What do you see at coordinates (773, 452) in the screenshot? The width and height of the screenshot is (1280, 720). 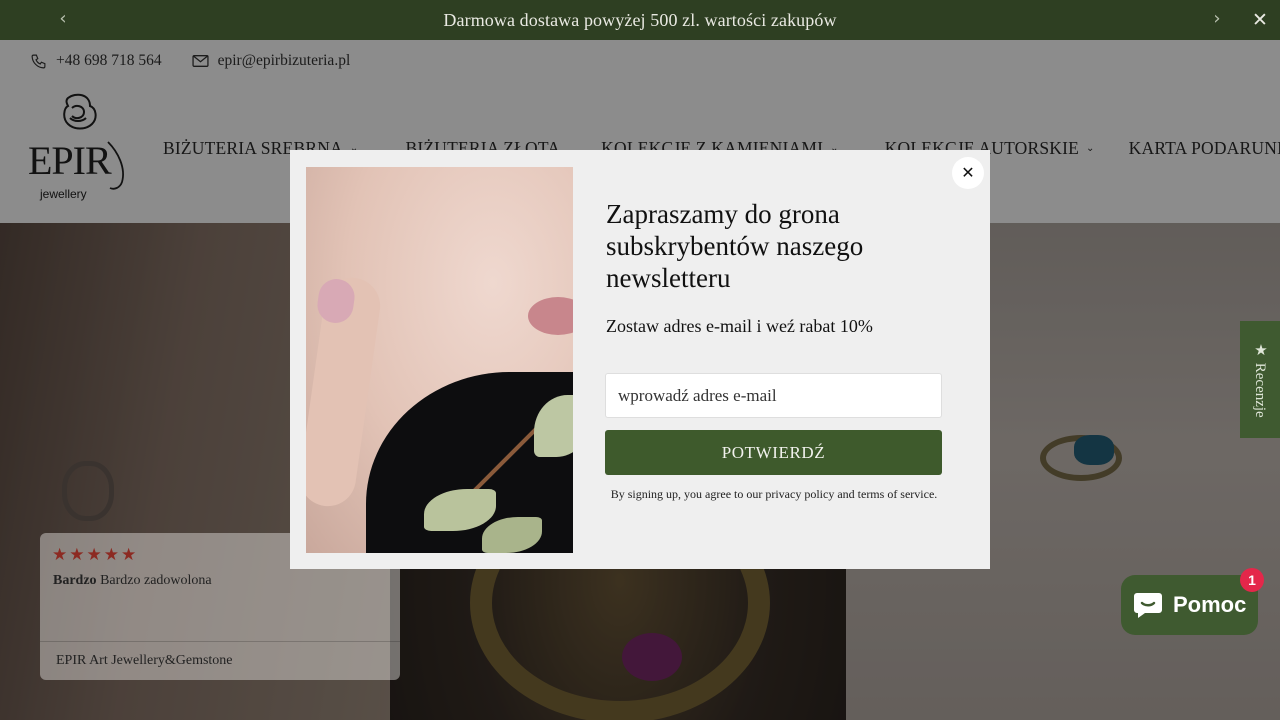 I see `confirm-button: POTWIERDŹ` at bounding box center [773, 452].